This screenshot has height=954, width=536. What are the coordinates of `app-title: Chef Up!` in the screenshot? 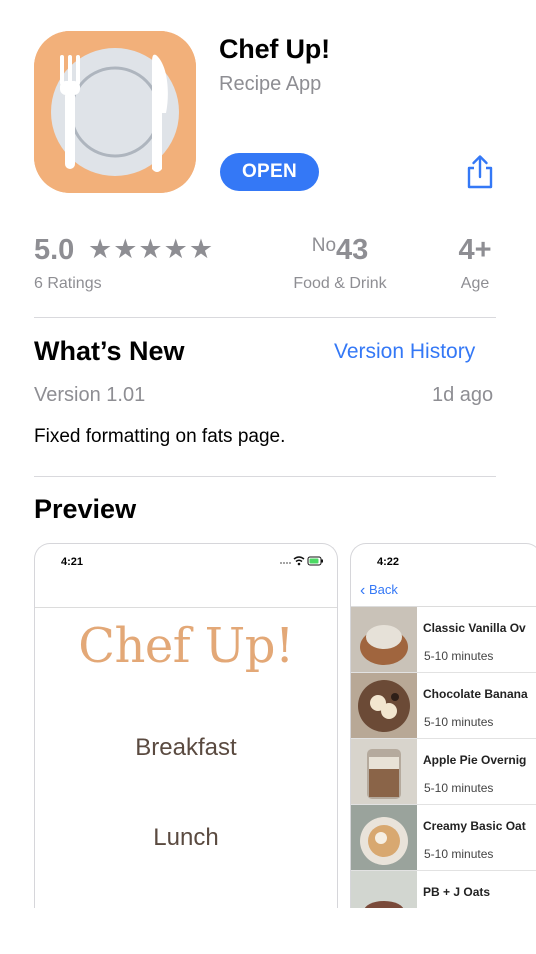 It's located at (274, 49).